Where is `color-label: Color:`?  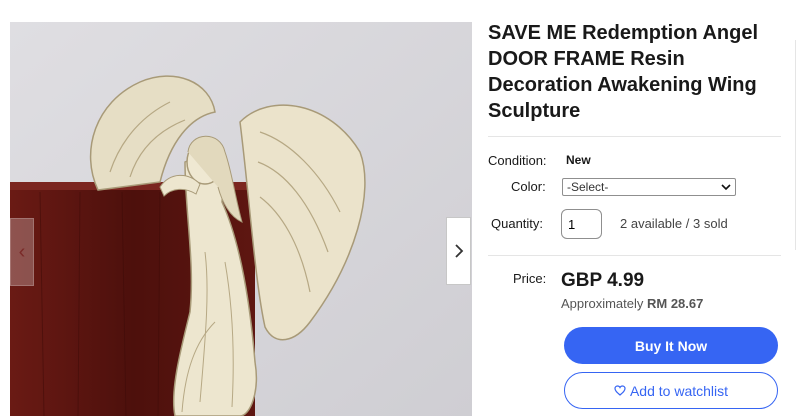 color-label: Color: is located at coordinates (528, 186).